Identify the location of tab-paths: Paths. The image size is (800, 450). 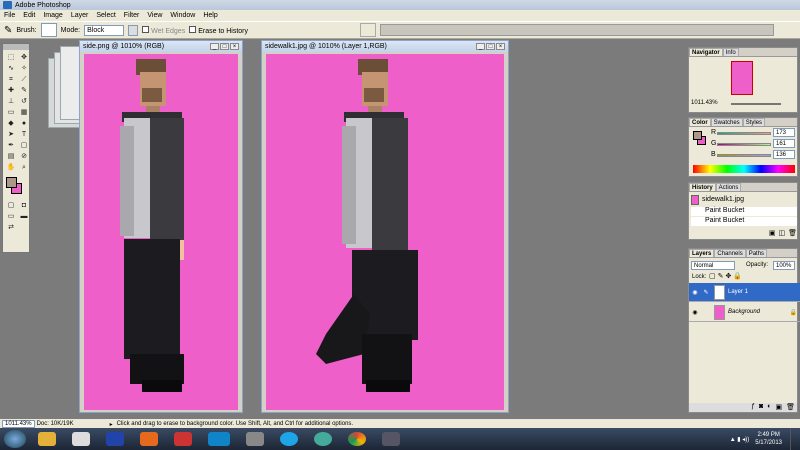
(756, 253).